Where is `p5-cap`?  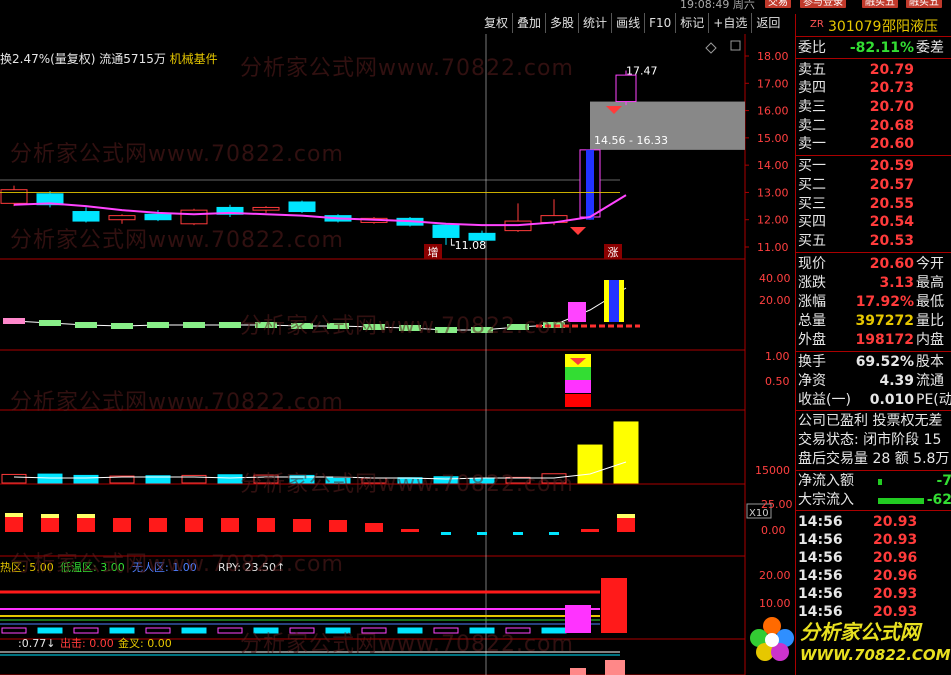 p5-cap is located at coordinates (14, 515).